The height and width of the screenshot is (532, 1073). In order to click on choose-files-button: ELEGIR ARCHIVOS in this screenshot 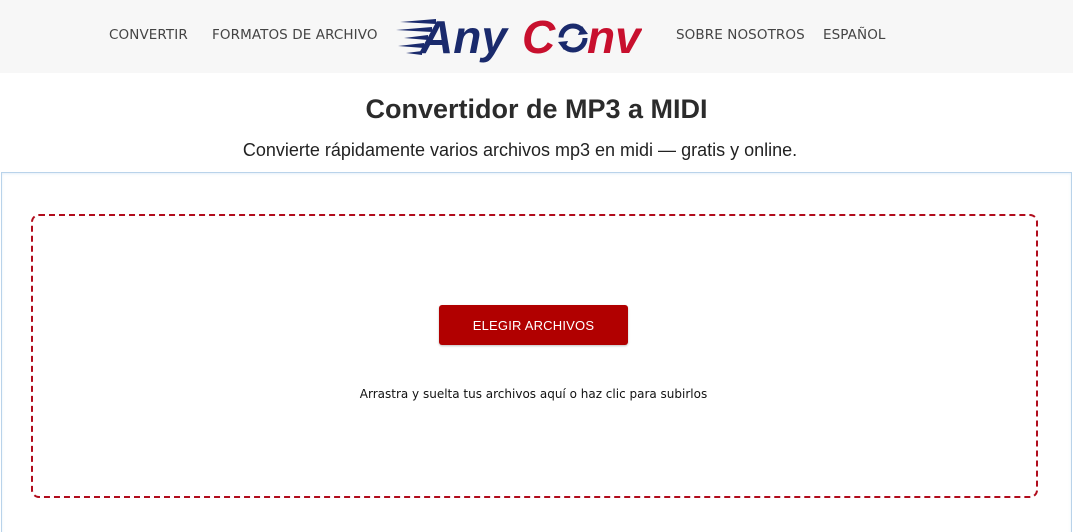, I will do `click(533, 325)`.